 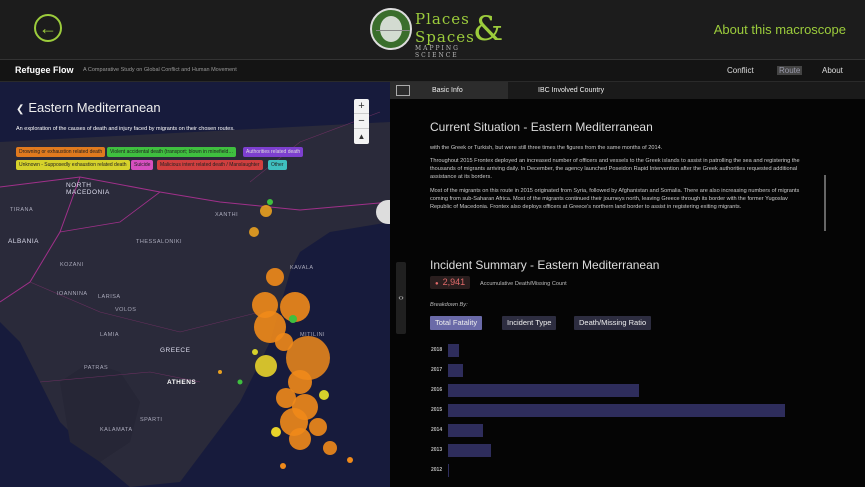 I want to click on bar-label-2015: 2015, so click(x=437, y=410).